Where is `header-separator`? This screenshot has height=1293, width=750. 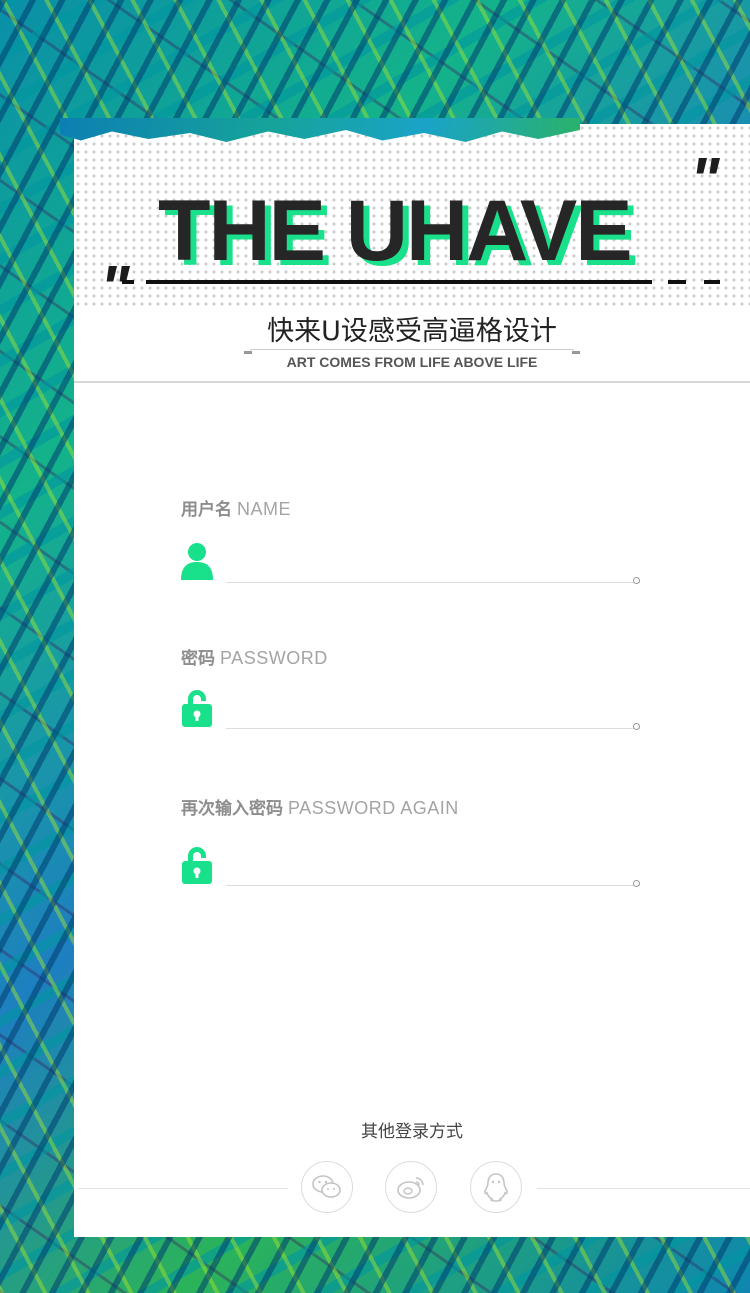 header-separator is located at coordinates (412, 382).